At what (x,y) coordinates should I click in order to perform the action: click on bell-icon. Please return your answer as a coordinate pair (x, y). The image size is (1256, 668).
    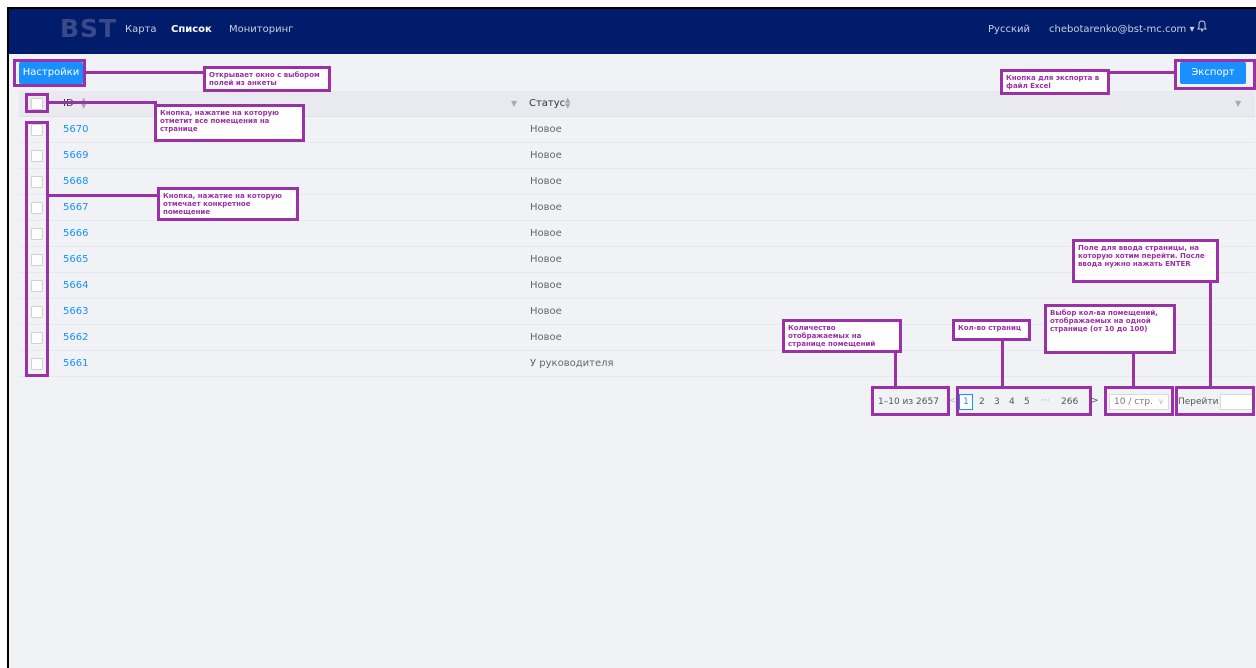
    Looking at the image, I should click on (1204, 28).